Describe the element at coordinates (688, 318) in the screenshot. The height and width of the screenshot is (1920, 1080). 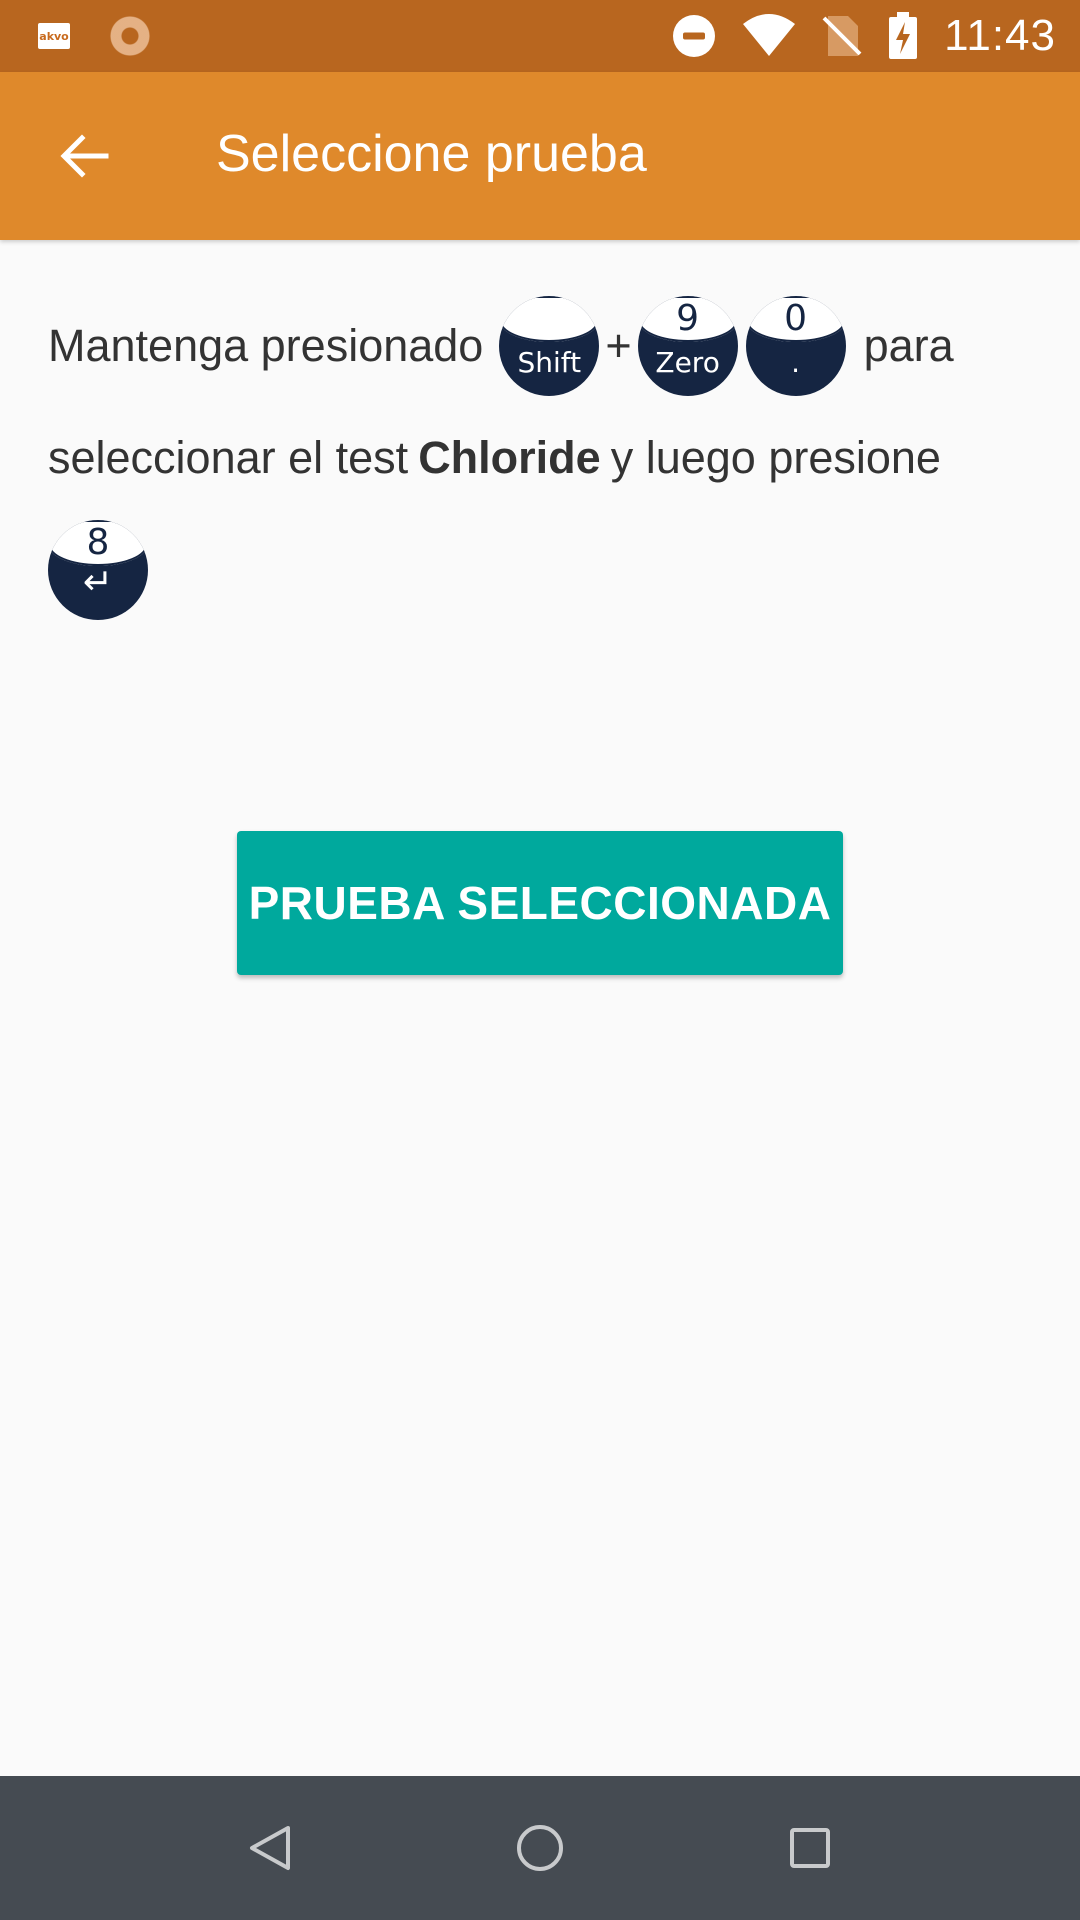
I see `nine-key-label: 9` at that location.